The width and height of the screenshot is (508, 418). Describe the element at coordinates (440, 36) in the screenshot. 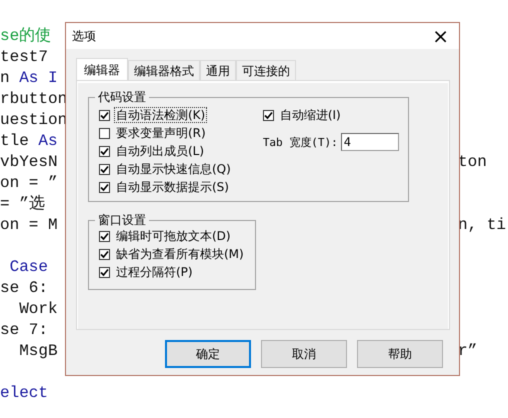

I see `close-button: ×` at that location.